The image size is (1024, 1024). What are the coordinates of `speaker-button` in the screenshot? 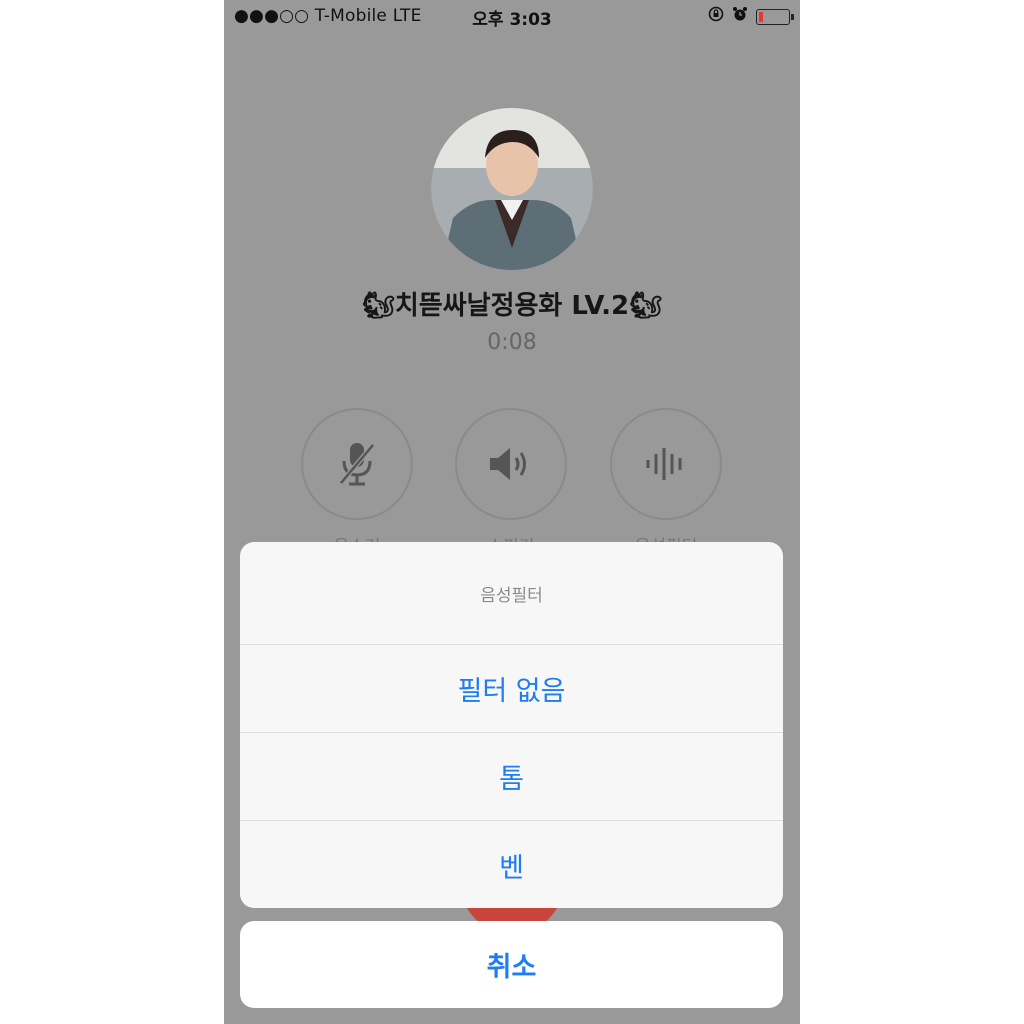 It's located at (511, 464).